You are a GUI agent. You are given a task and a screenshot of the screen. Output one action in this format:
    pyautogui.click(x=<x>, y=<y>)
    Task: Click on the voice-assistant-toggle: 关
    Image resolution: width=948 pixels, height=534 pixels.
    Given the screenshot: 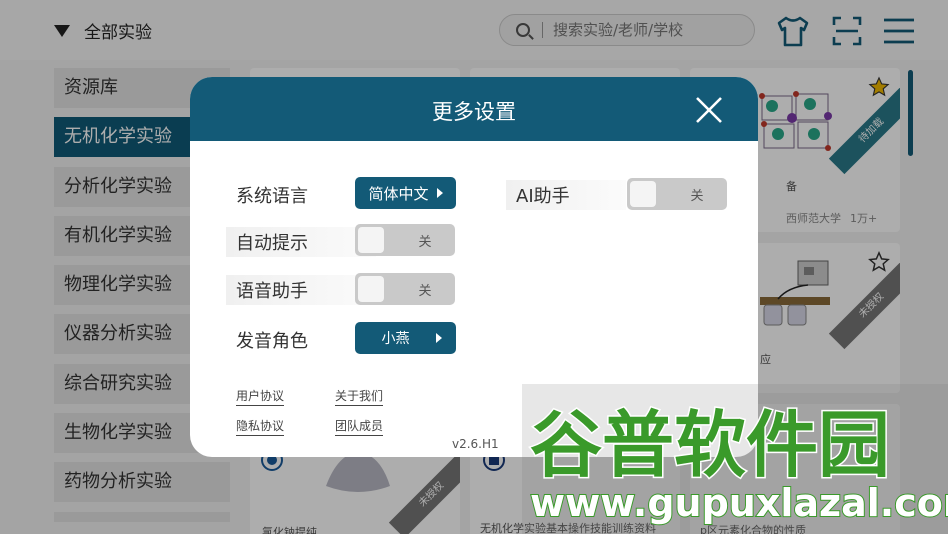 What is the action you would take?
    pyautogui.click(x=405, y=289)
    